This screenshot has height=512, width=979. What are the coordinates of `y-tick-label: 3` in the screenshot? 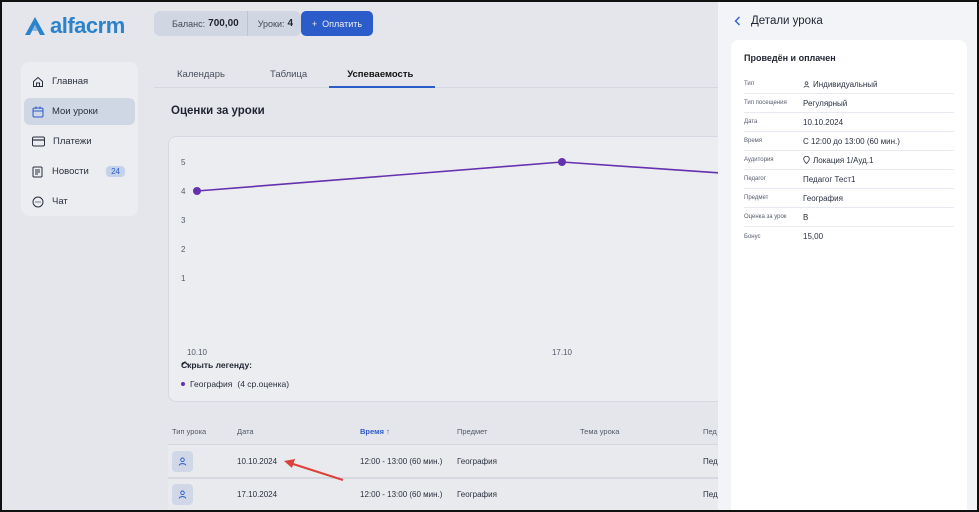 It's located at (183, 220).